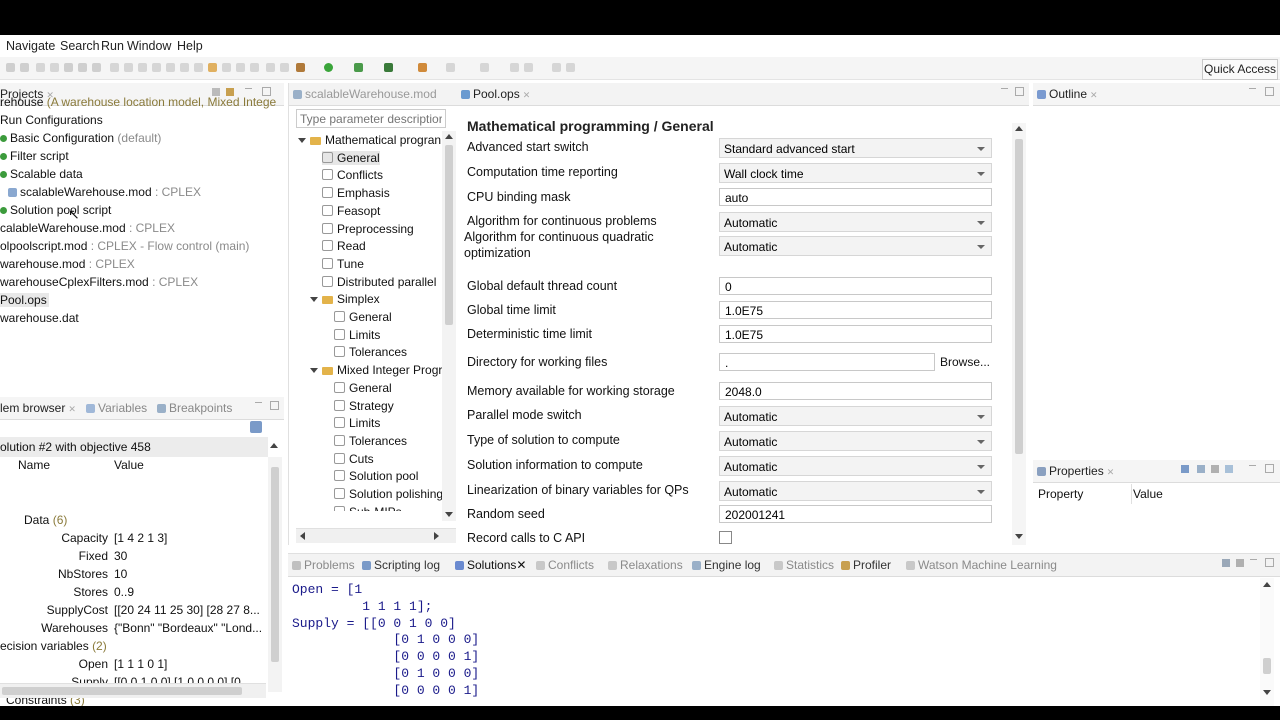  I want to click on tree-item: Sub-MIPs, so click(368, 508).